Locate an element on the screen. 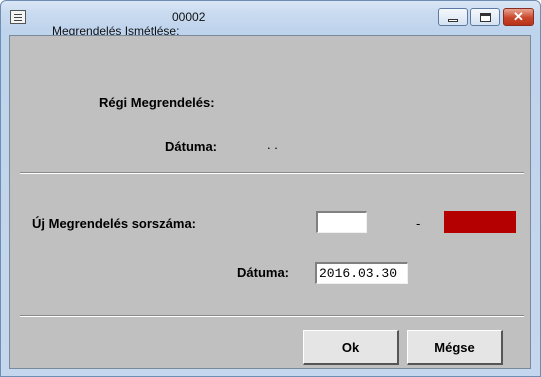 The image size is (541, 377). separator-top is located at coordinates (272, 173).